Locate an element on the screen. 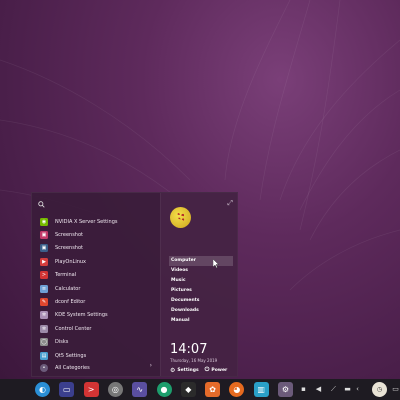 The image size is (400, 400). place-pictures: Pictures is located at coordinates (201, 291).